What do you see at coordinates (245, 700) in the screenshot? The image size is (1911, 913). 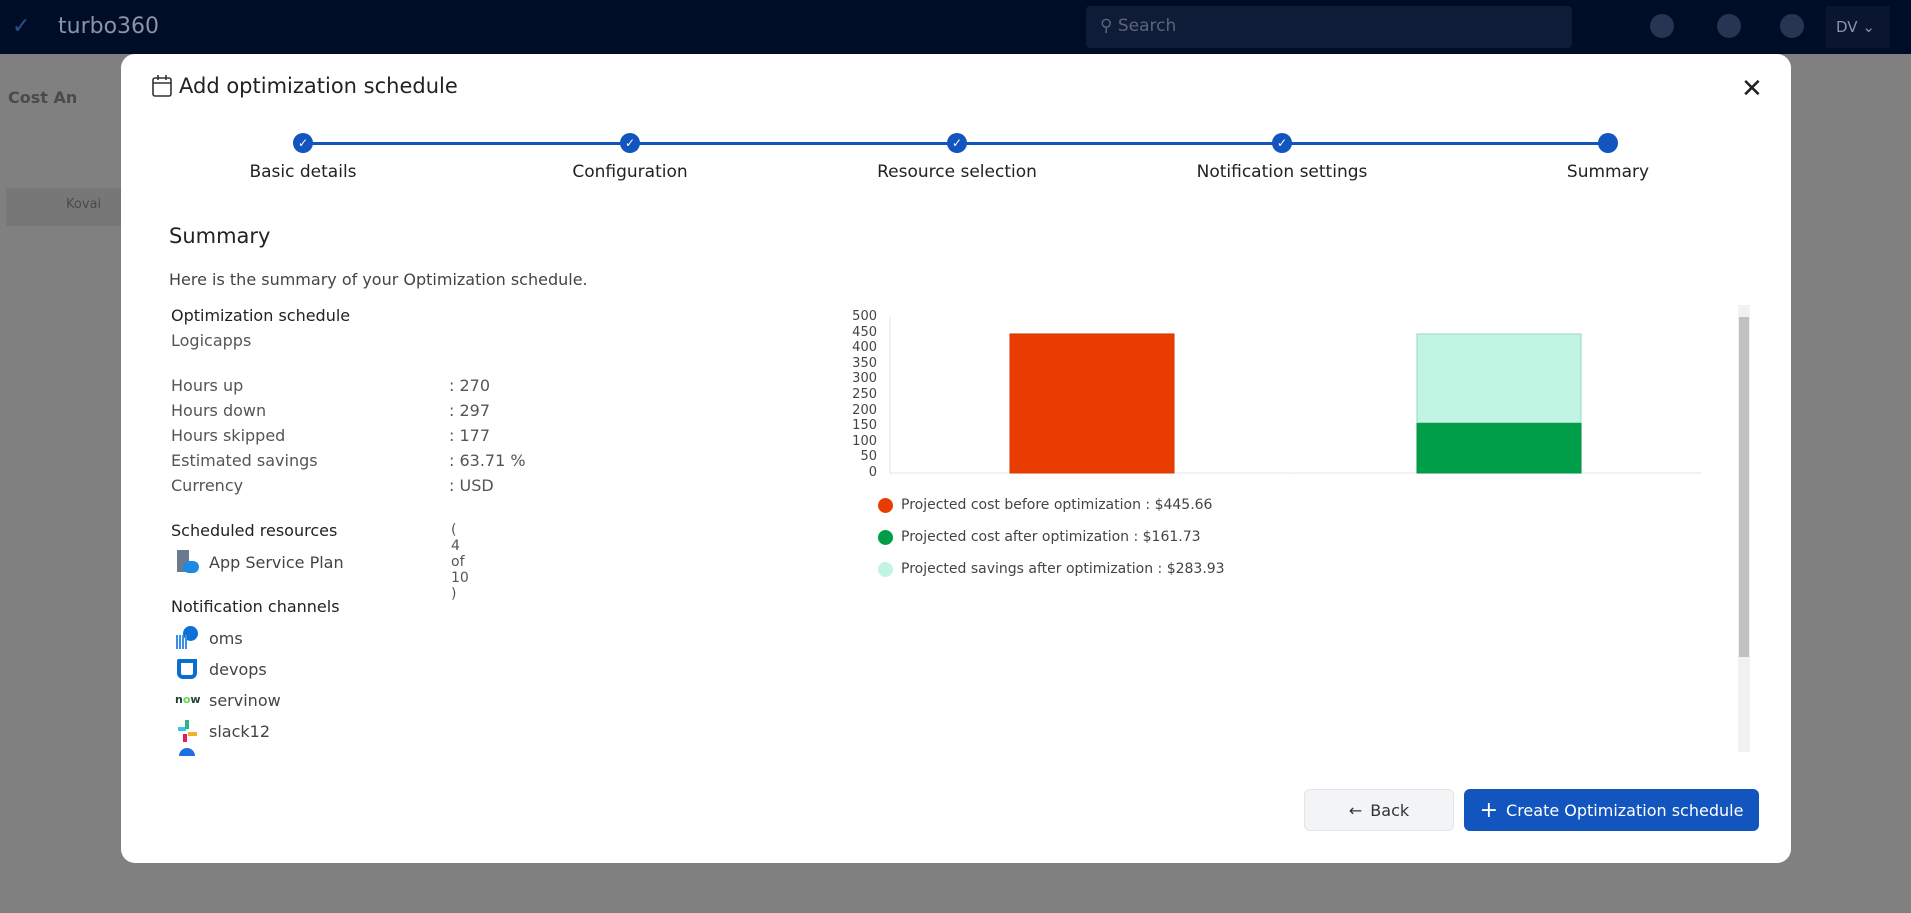 I see `channel-name: servinow` at bounding box center [245, 700].